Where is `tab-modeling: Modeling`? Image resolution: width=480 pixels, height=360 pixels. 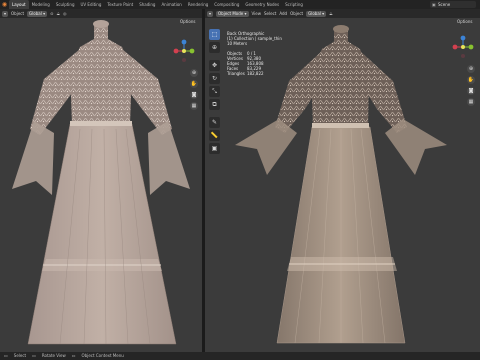 tab-modeling: Modeling is located at coordinates (41, 4).